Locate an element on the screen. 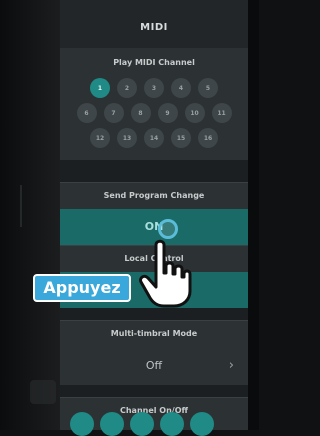 The width and height of the screenshot is (320, 436). multi-timbral-mode-value: Off is located at coordinates (154, 365).